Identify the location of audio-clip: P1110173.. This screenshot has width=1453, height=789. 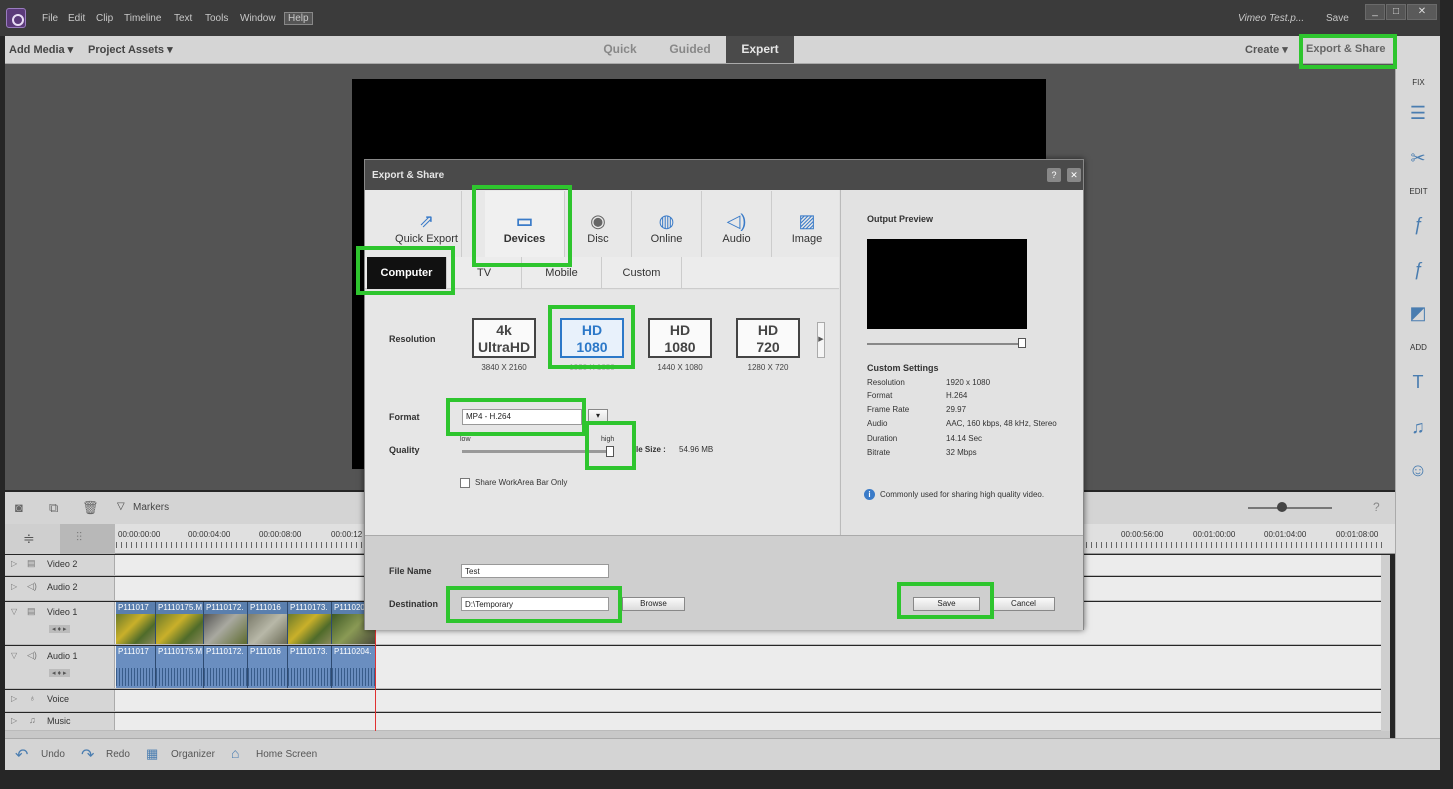
(310, 667).